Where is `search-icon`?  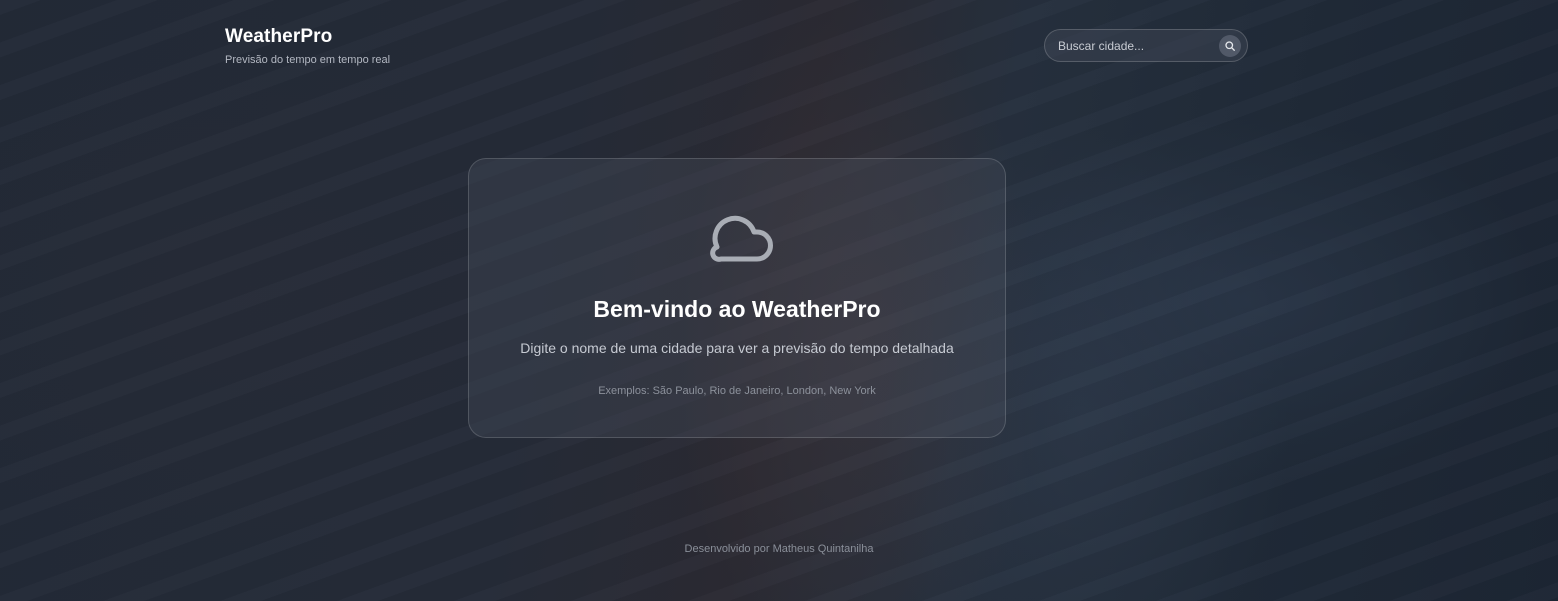 search-icon is located at coordinates (1230, 45).